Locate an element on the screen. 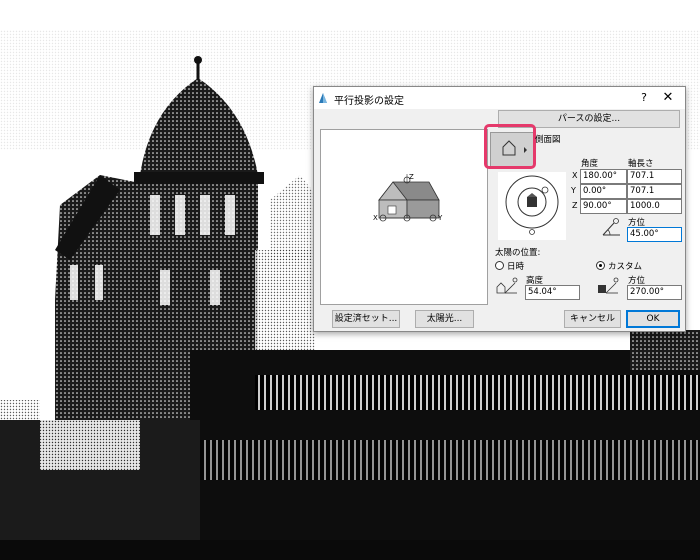 The width and height of the screenshot is (700, 560). datetime-option-label: 日時 is located at coordinates (516, 267).